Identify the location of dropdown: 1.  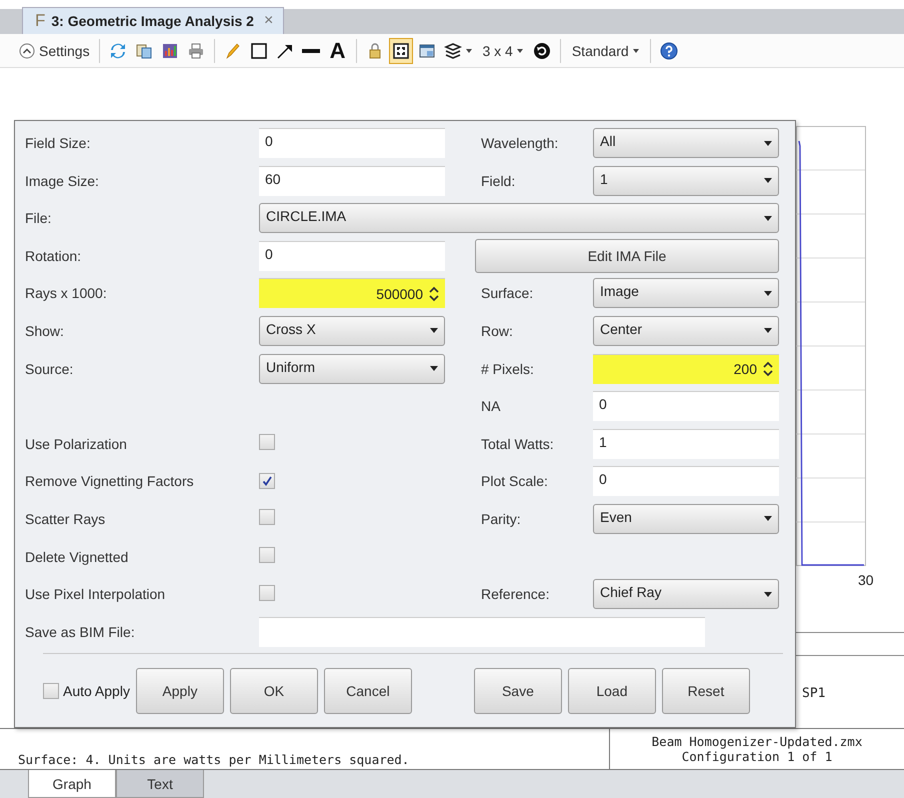
(686, 181).